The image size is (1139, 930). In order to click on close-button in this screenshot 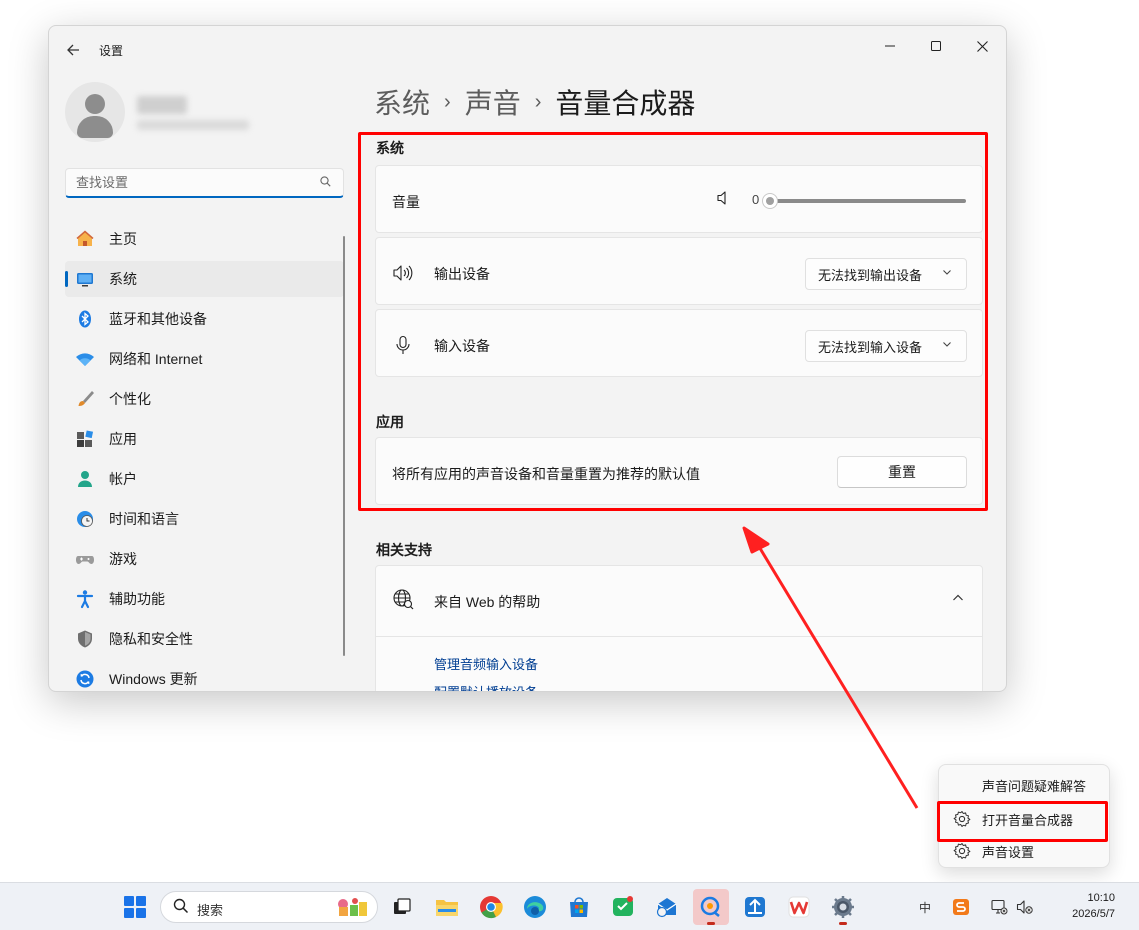, I will do `click(982, 46)`.